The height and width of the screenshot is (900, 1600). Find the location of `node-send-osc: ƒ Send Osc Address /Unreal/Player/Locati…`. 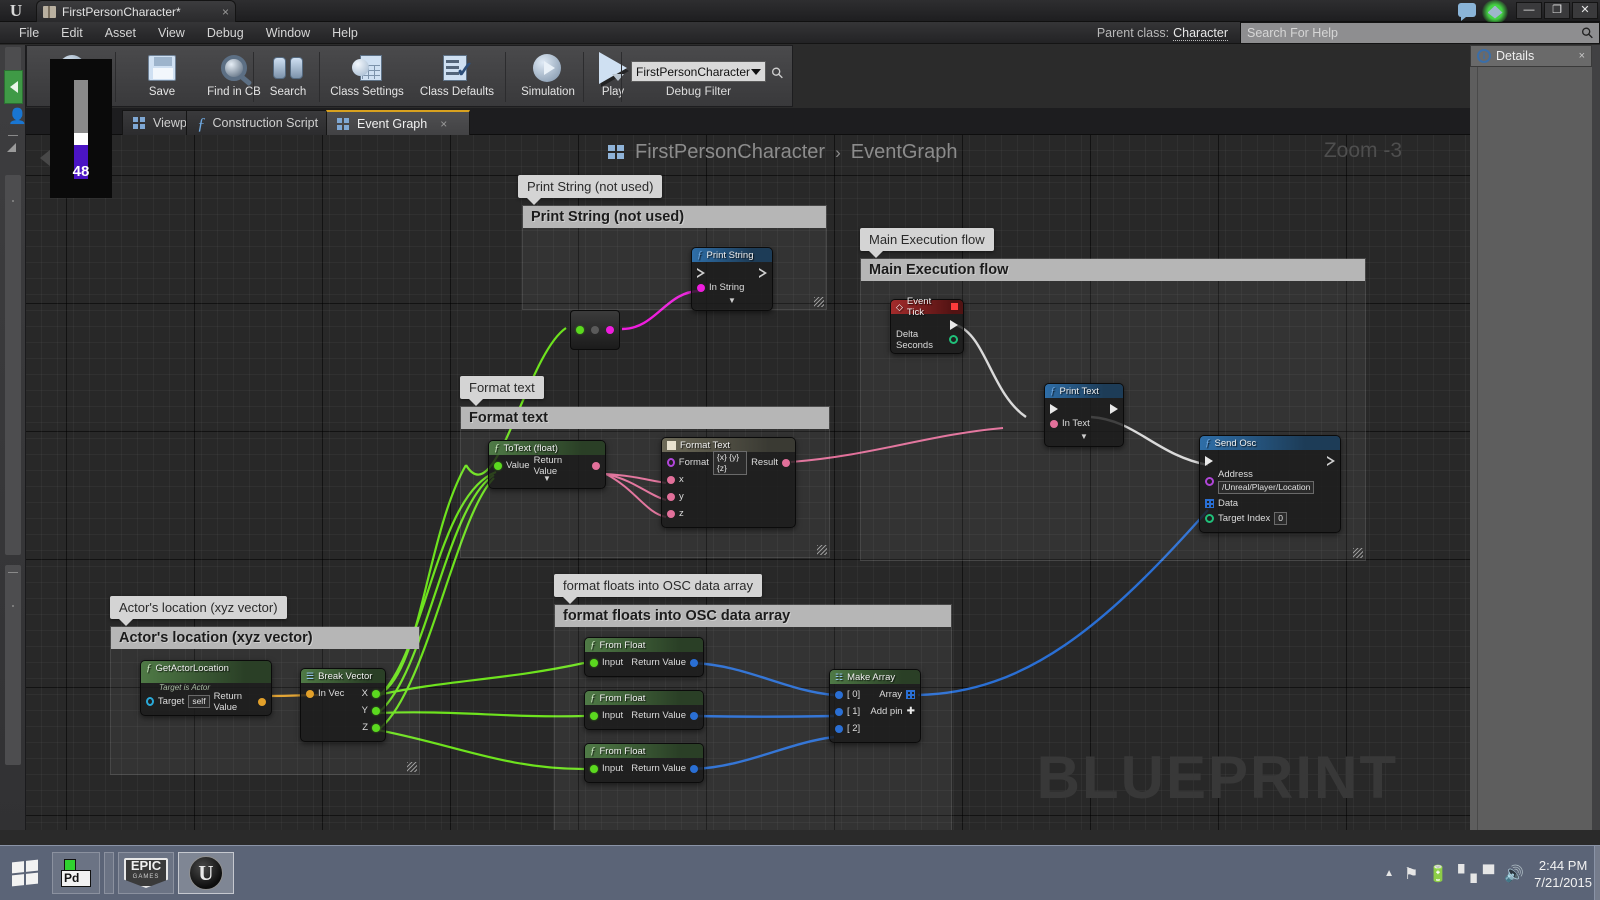

node-send-osc: ƒ Send Osc Address /Unreal/Player/Locati… is located at coordinates (1270, 484).